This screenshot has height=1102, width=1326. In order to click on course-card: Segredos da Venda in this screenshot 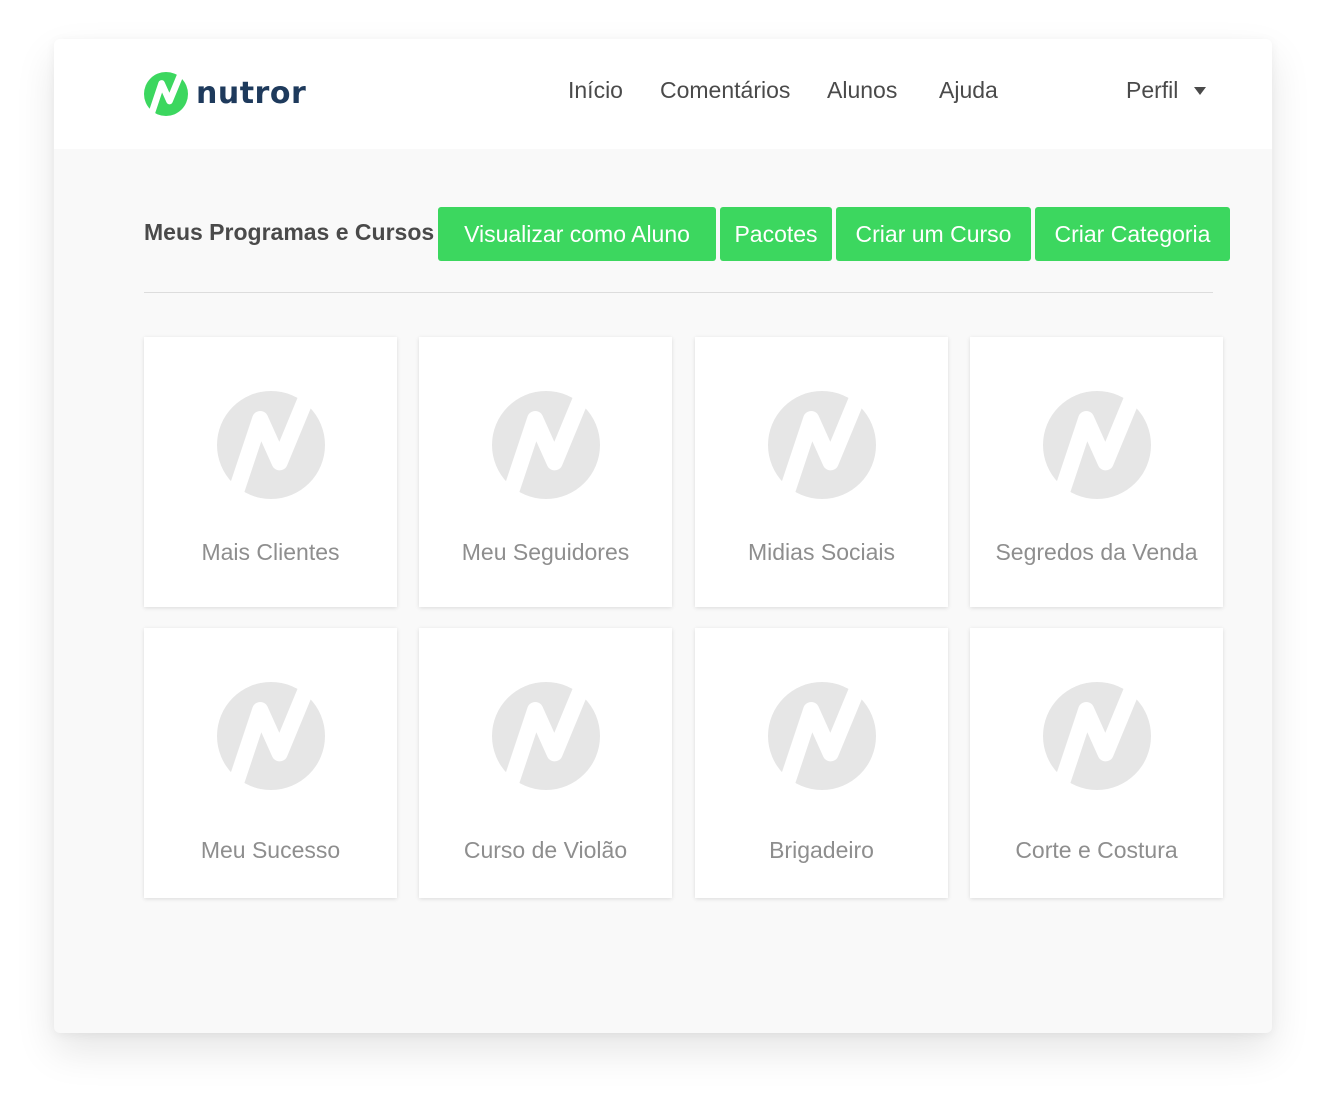, I will do `click(1096, 472)`.